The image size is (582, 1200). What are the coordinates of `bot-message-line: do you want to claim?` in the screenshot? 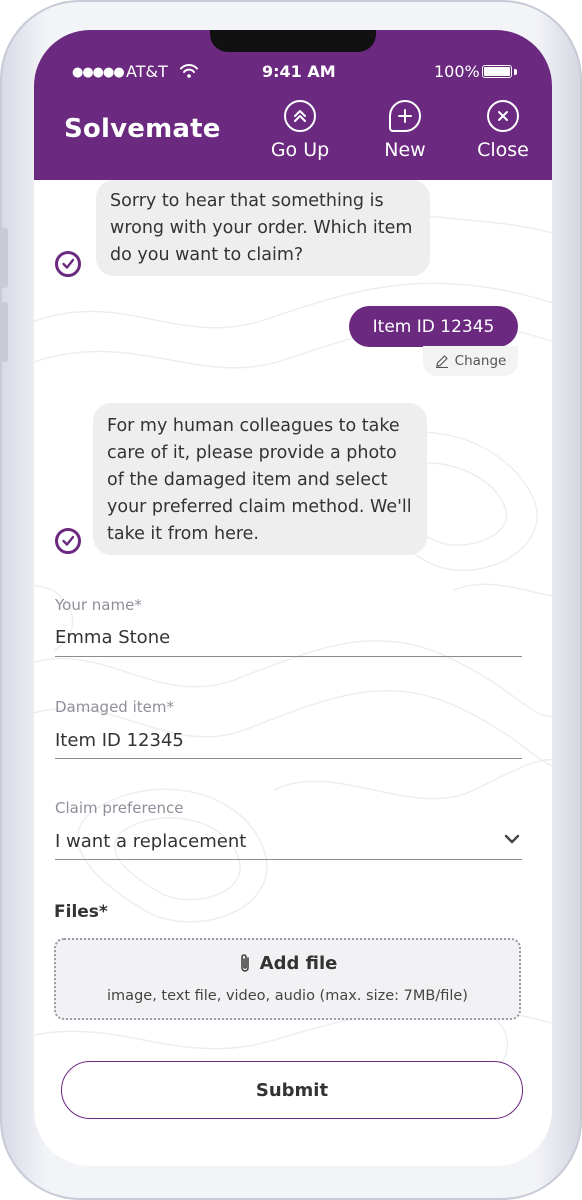 It's located at (207, 255).